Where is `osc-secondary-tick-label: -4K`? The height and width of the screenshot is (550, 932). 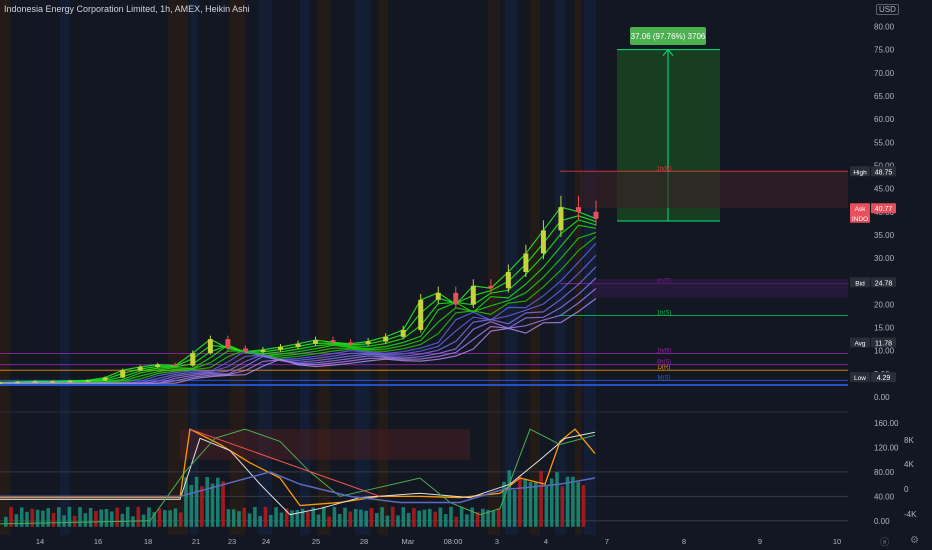 osc-secondary-tick-label: -4K is located at coordinates (910, 514).